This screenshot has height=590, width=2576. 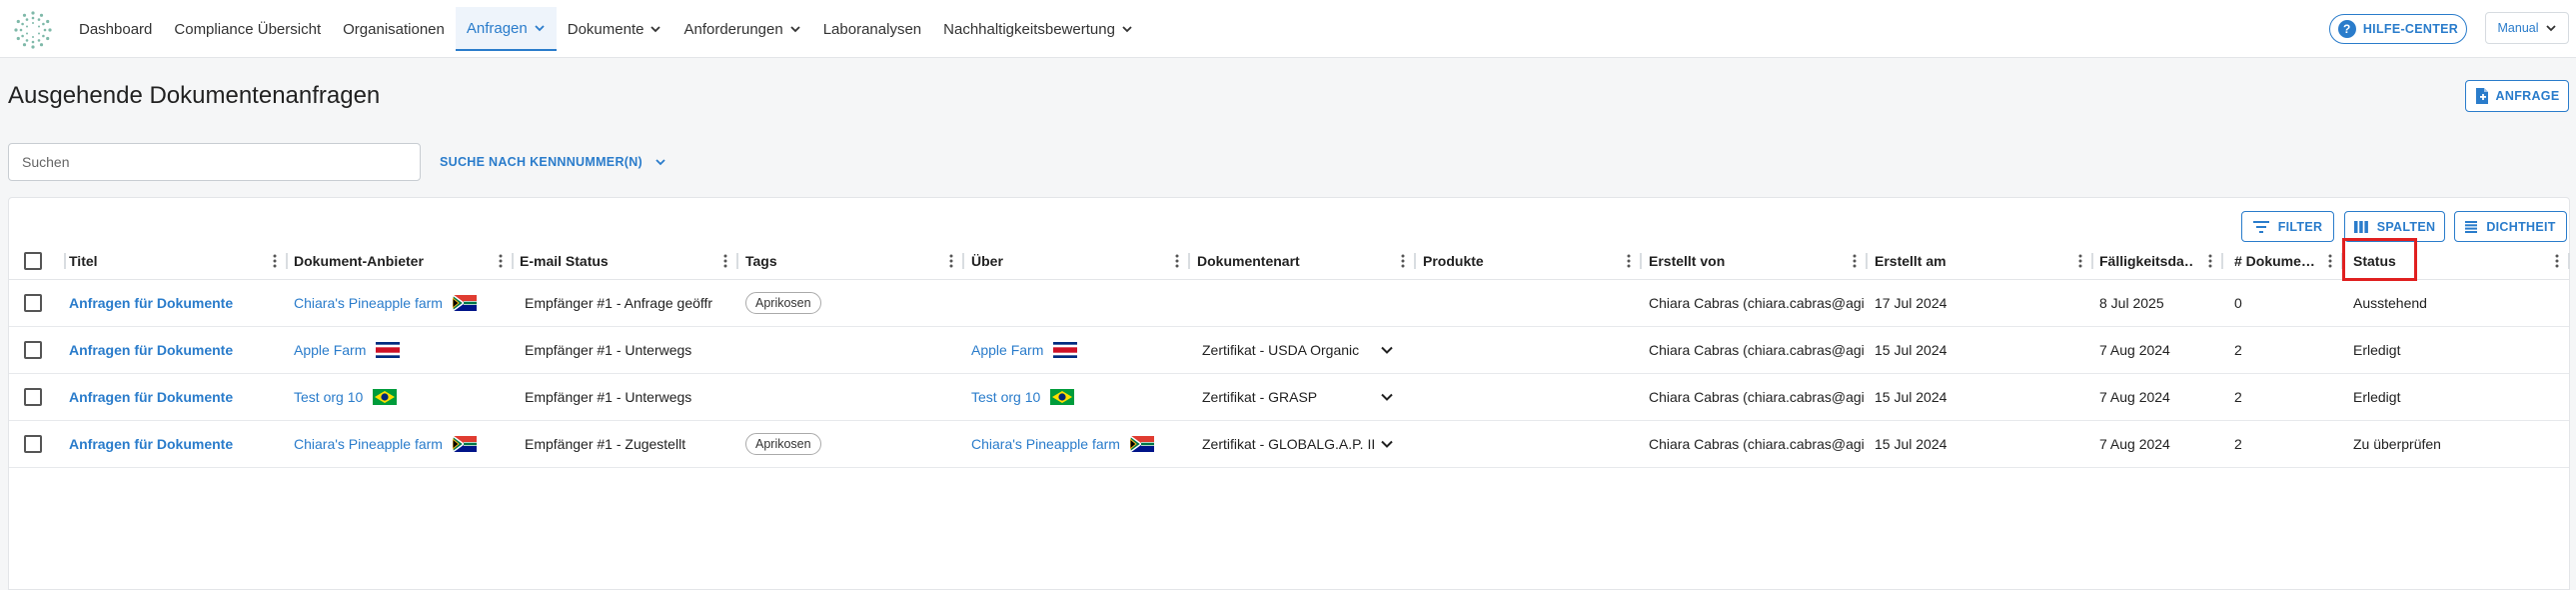 What do you see at coordinates (328, 397) in the screenshot?
I see `provider-link: Test org 10` at bounding box center [328, 397].